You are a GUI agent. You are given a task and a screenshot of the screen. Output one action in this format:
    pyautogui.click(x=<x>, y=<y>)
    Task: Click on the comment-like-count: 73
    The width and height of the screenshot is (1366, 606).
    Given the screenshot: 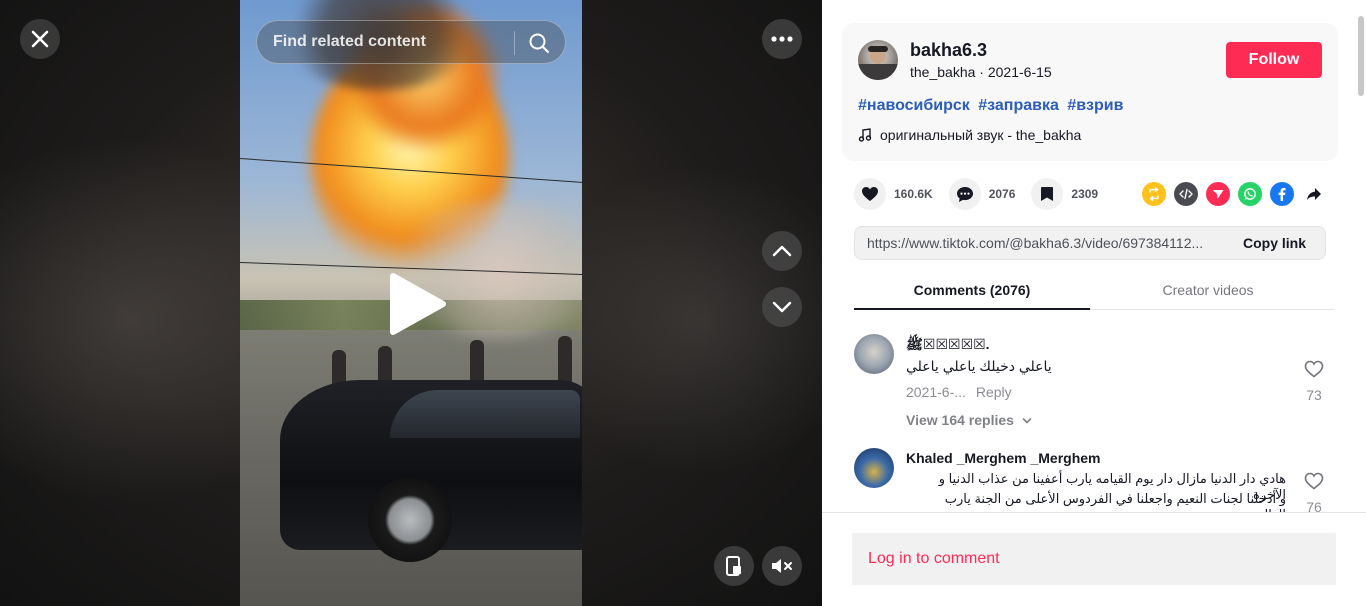 What is the action you would take?
    pyautogui.click(x=1314, y=395)
    